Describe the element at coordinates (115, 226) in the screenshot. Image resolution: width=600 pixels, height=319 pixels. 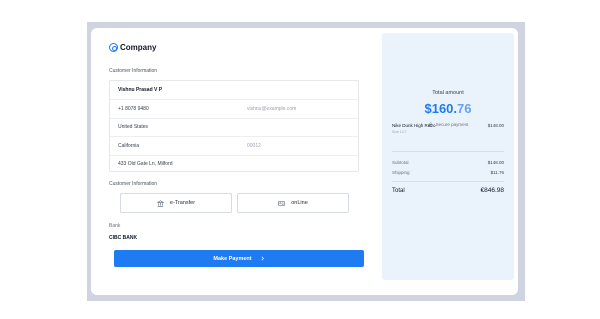
I see `bank-label: Bank` at that location.